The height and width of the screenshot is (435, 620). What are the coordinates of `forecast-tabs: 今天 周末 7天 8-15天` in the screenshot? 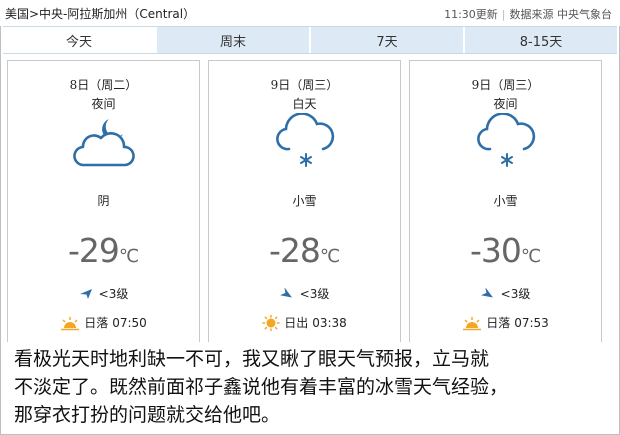 It's located at (310, 40).